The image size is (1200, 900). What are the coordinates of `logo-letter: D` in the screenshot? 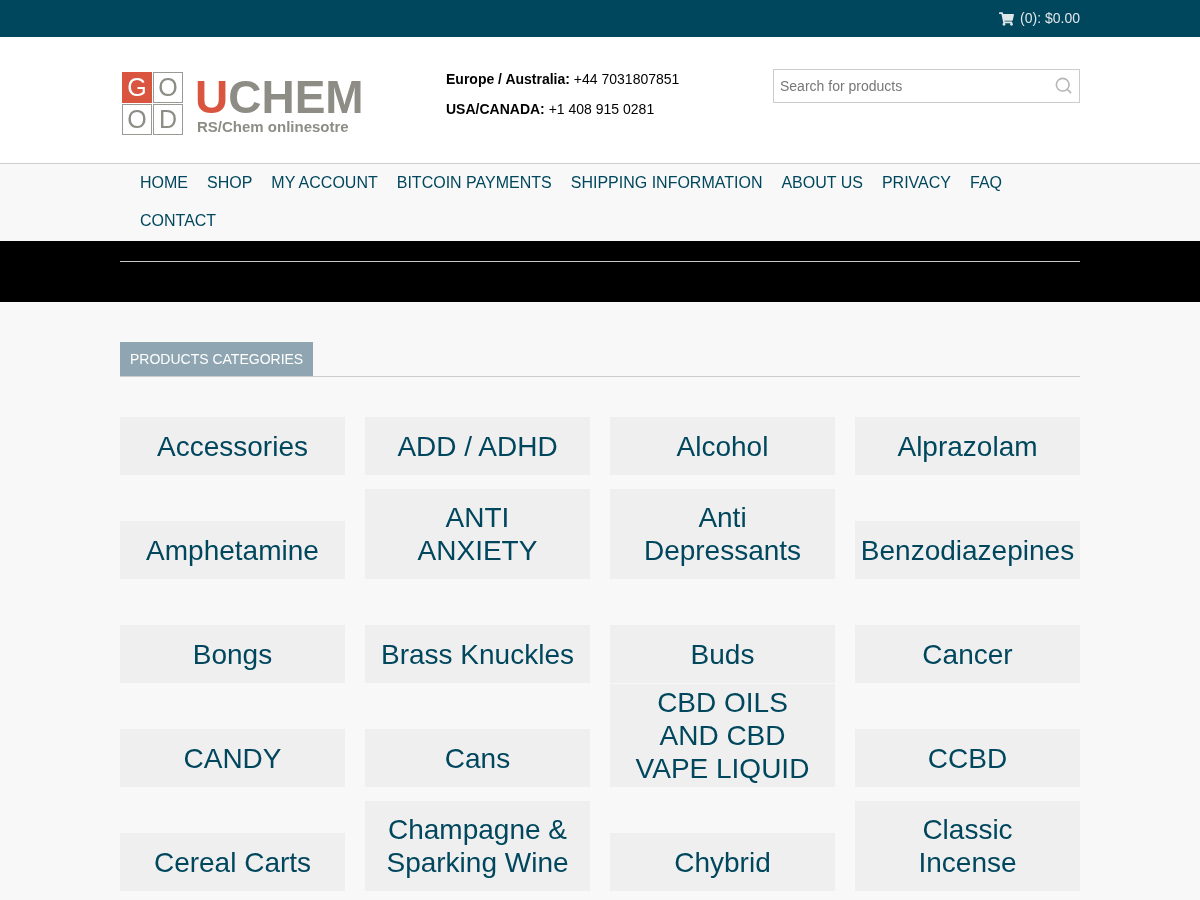 It's located at (168, 119).